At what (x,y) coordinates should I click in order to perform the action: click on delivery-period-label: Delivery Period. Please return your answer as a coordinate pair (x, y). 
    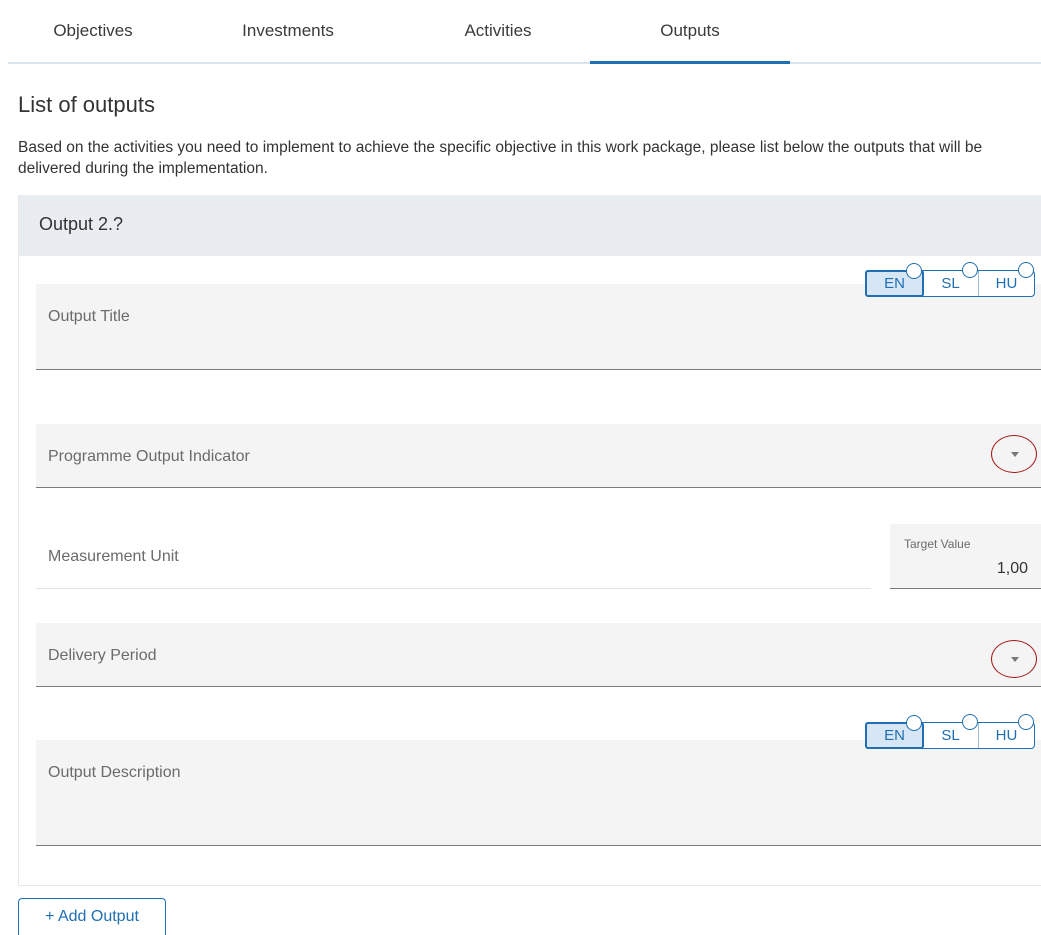
    Looking at the image, I should click on (102, 655).